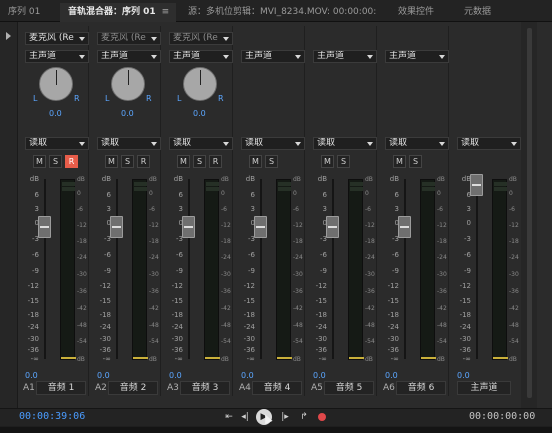 This screenshot has width=552, height=433. What do you see at coordinates (304, 417) in the screenshot?
I see `loop-icon: ↱` at bounding box center [304, 417].